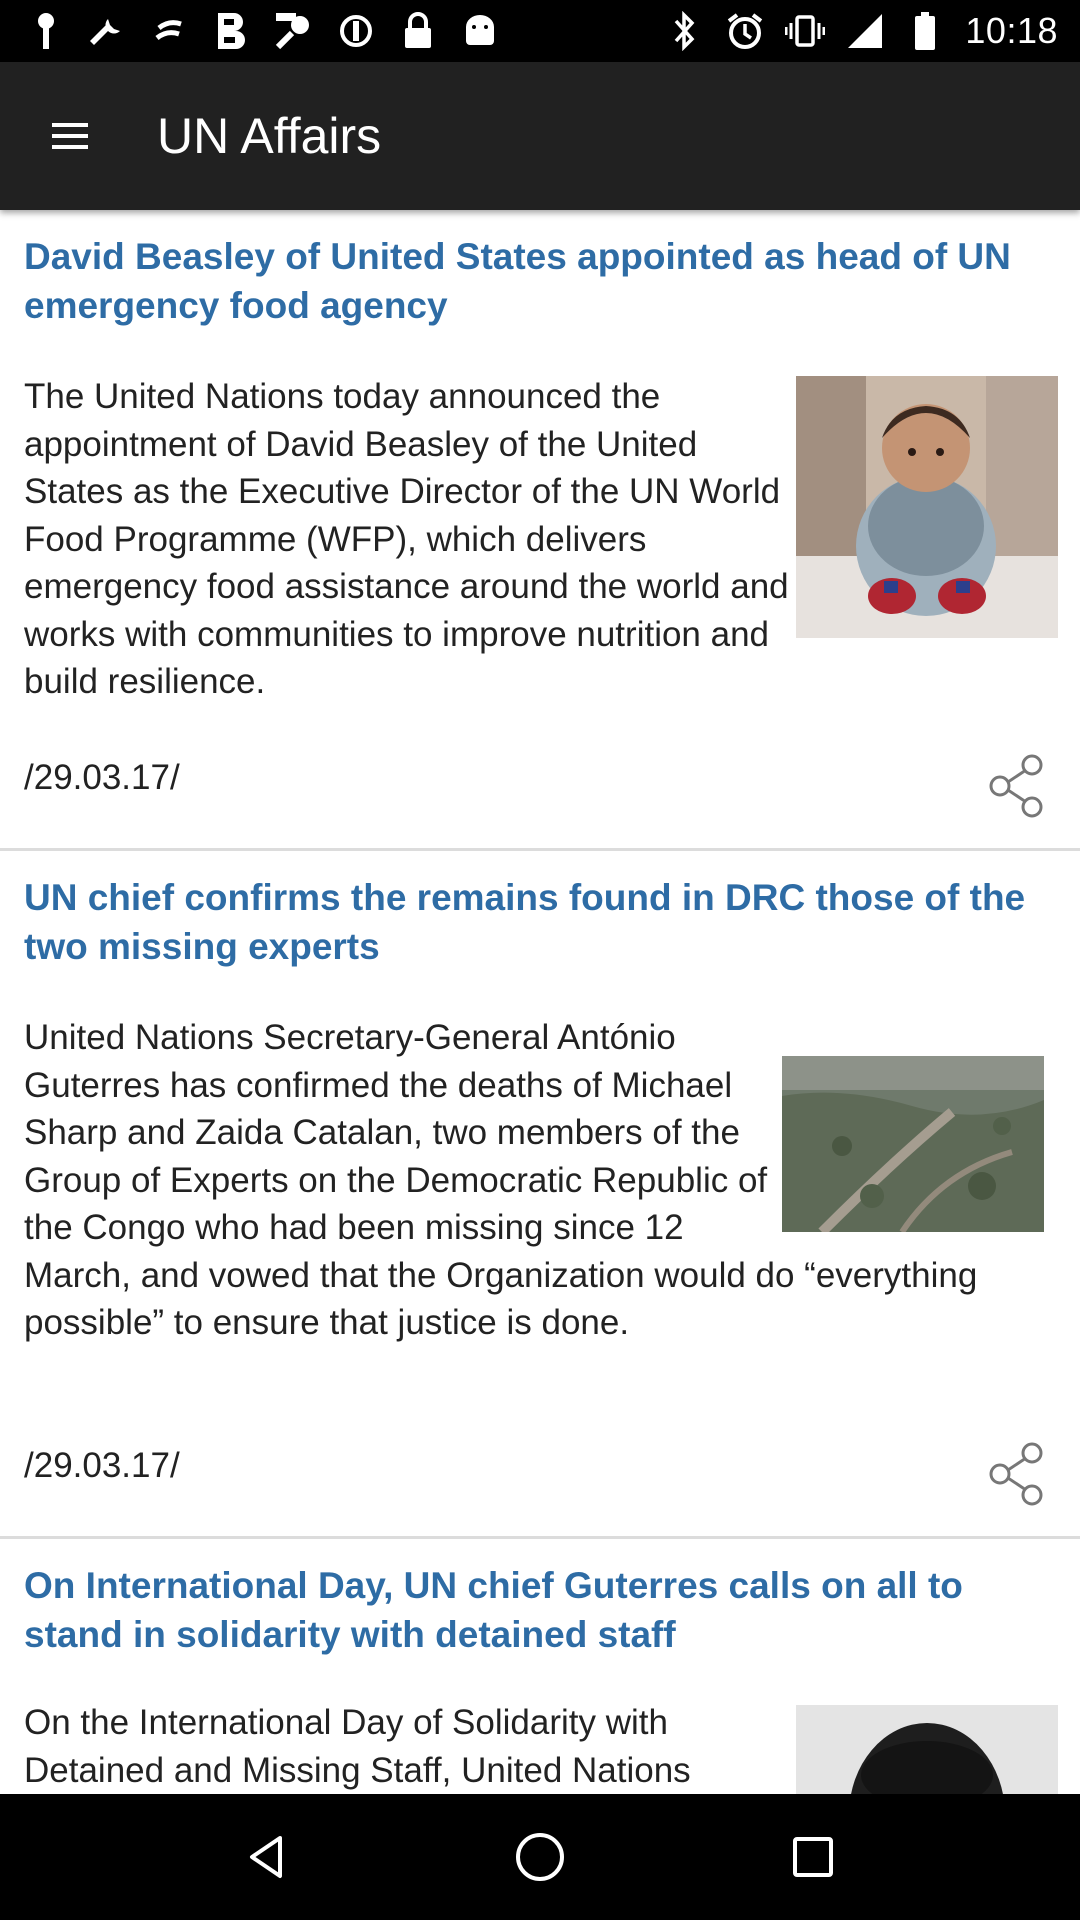  What do you see at coordinates (46, 31) in the screenshot?
I see `menu-dots-icon` at bounding box center [46, 31].